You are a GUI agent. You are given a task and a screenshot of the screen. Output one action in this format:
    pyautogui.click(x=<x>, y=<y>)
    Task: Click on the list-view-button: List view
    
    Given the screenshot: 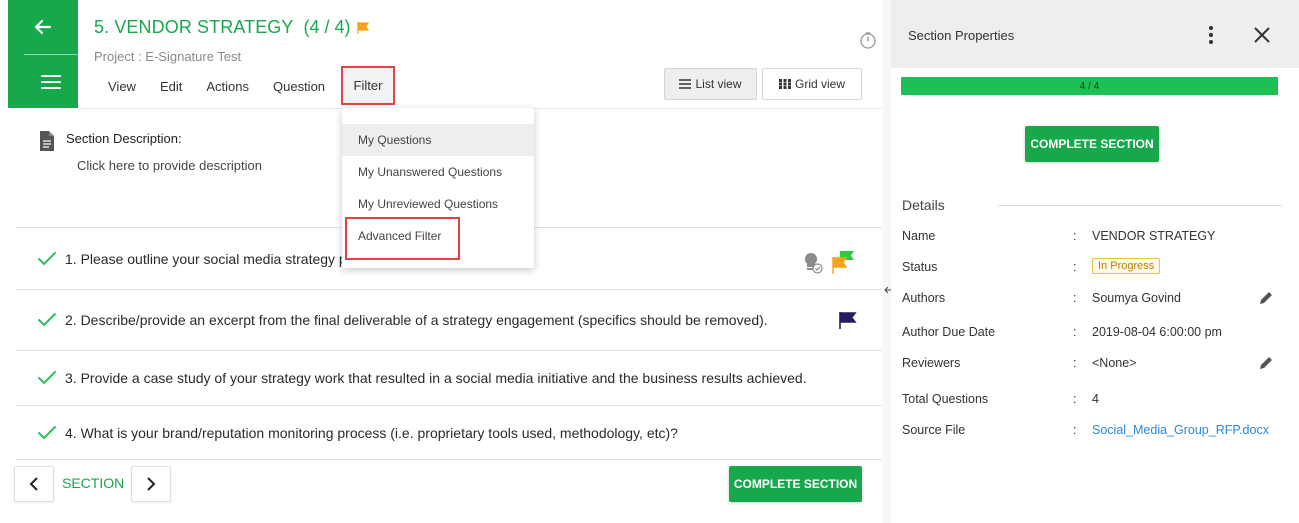 What is the action you would take?
    pyautogui.click(x=710, y=84)
    